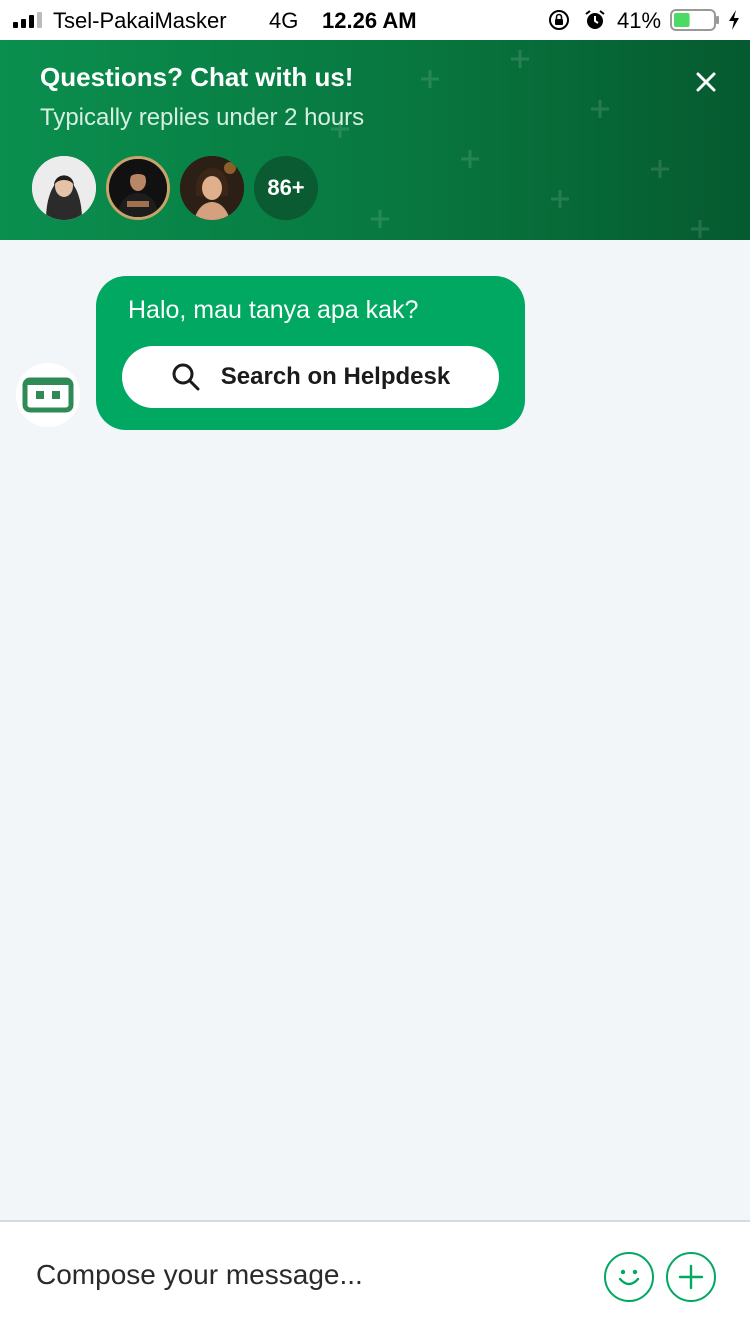  What do you see at coordinates (273, 310) in the screenshot?
I see `bot-message-text: Halo, mau tanya apa kak?` at bounding box center [273, 310].